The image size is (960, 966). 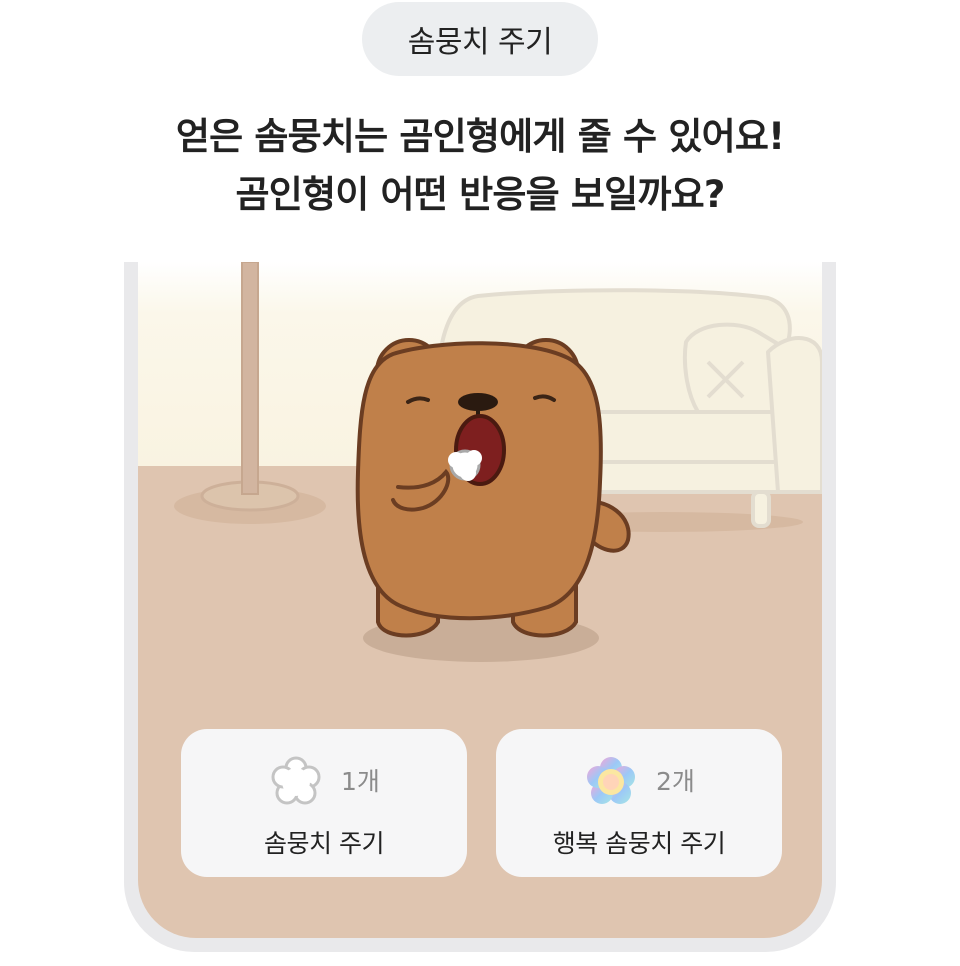 What do you see at coordinates (324, 803) in the screenshot?
I see `give-cotton-button: 1개 솜뭉치 주기` at bounding box center [324, 803].